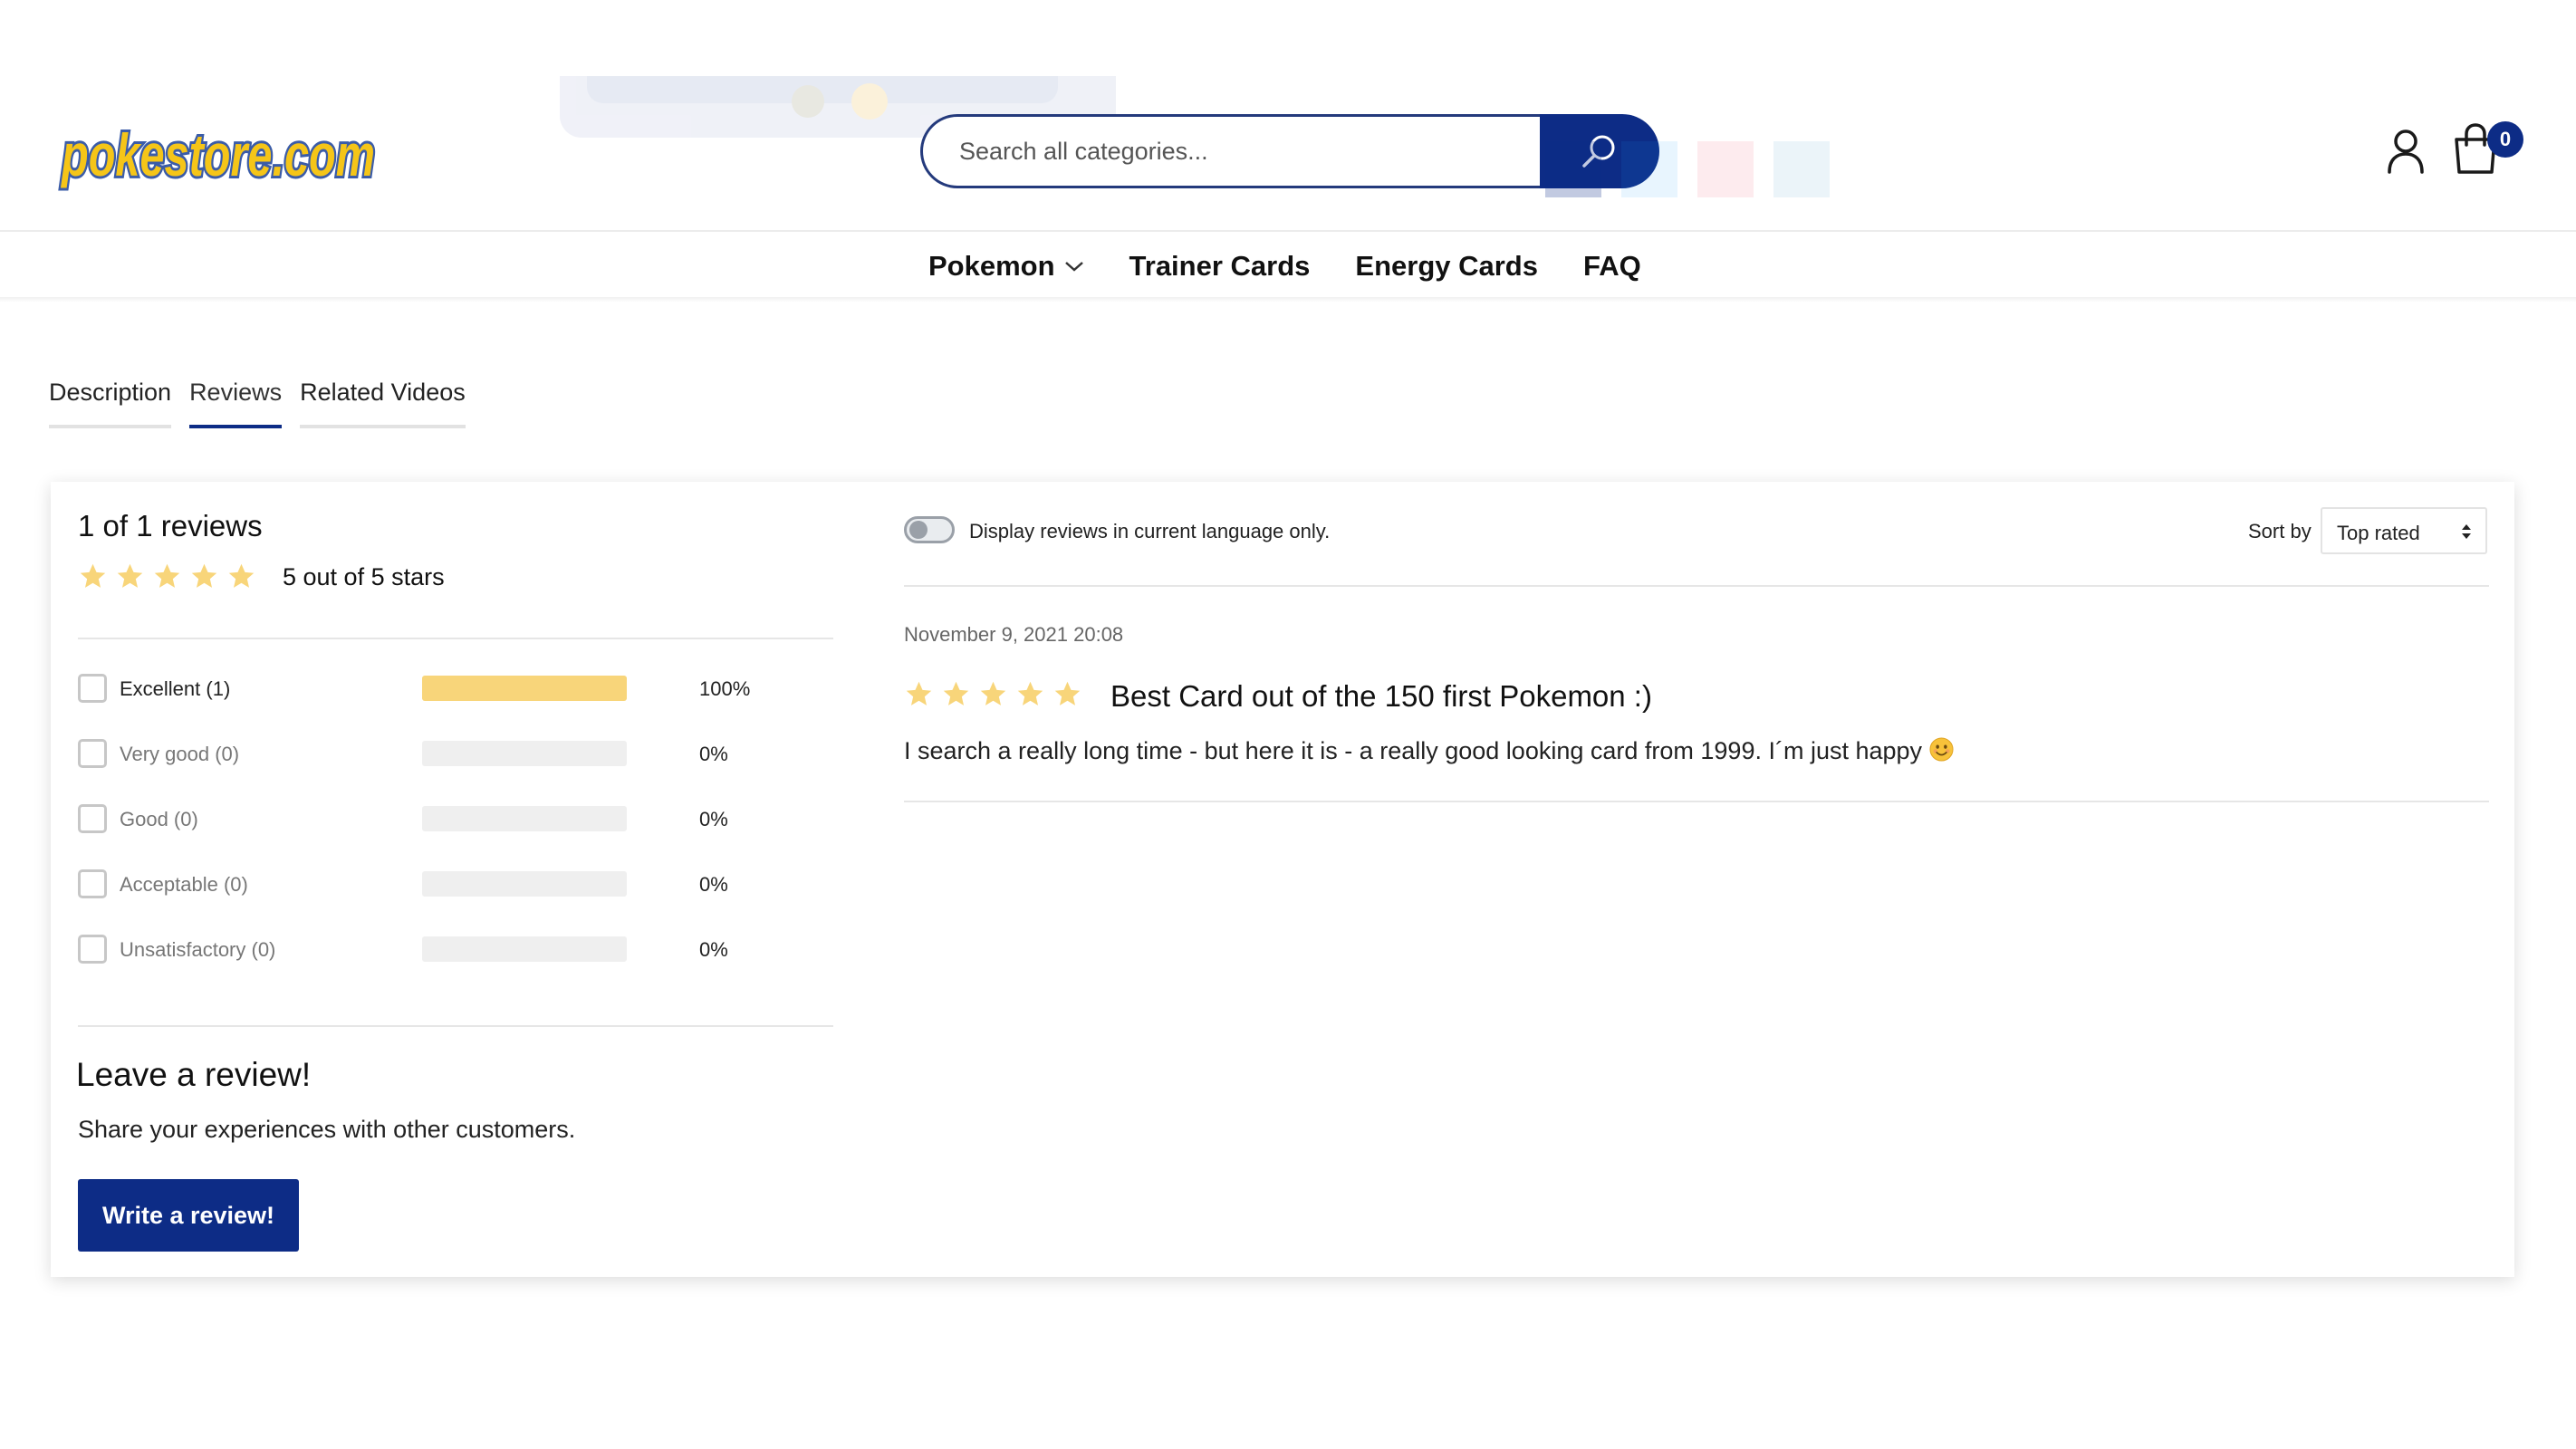 The image size is (2576, 1449). I want to click on product-tabs: Description Reviews Related Videos, so click(257, 403).